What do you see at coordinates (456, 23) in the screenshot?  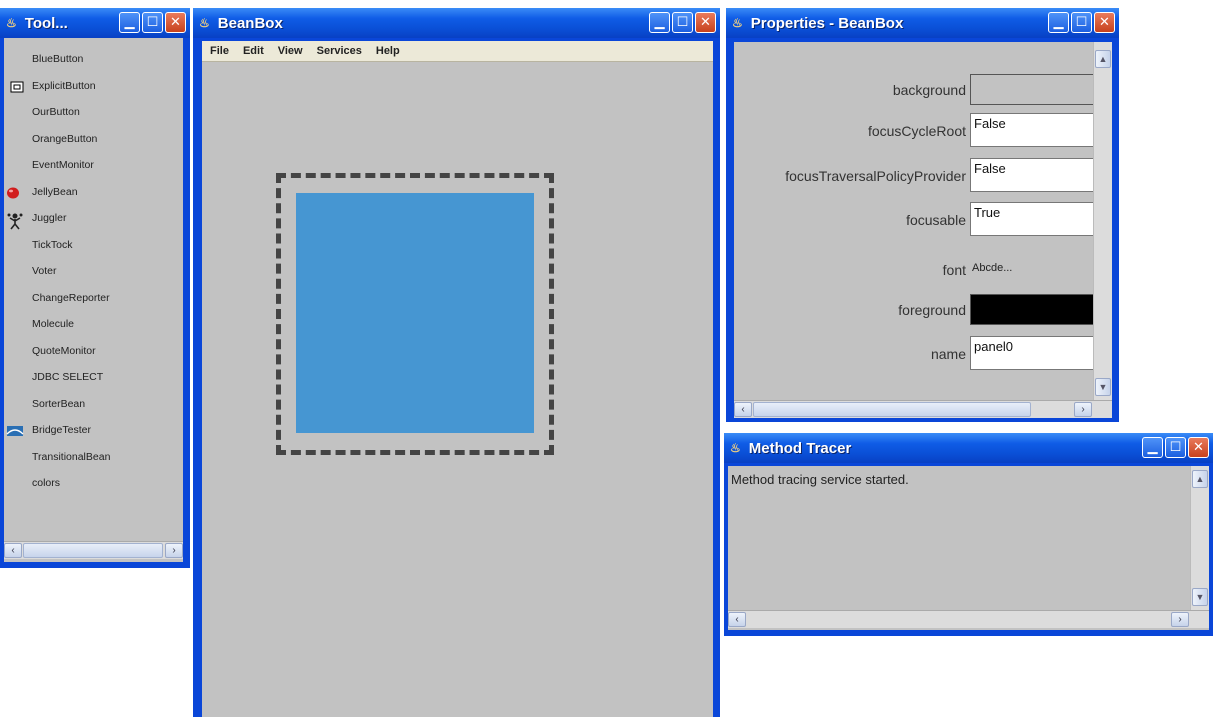 I see `beanbox-titlebar: ♨ BeanBox ▁ ☐ ✕` at bounding box center [456, 23].